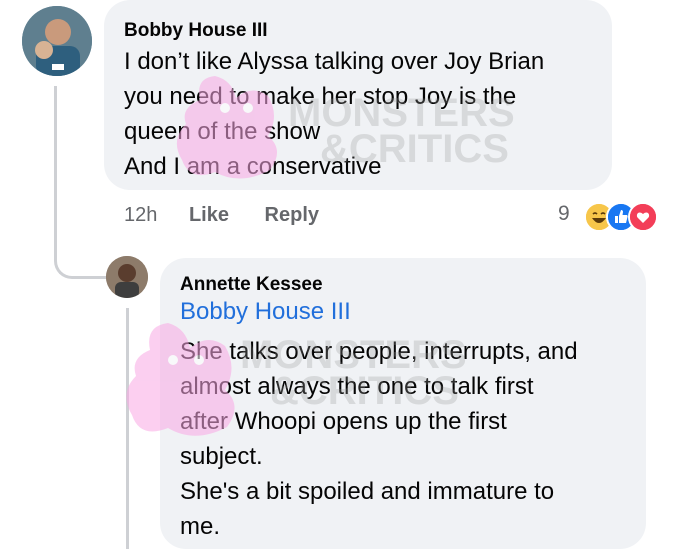 The image size is (680, 549). I want to click on comment-text-line: you need to make her stop Joy is the, so click(320, 96).